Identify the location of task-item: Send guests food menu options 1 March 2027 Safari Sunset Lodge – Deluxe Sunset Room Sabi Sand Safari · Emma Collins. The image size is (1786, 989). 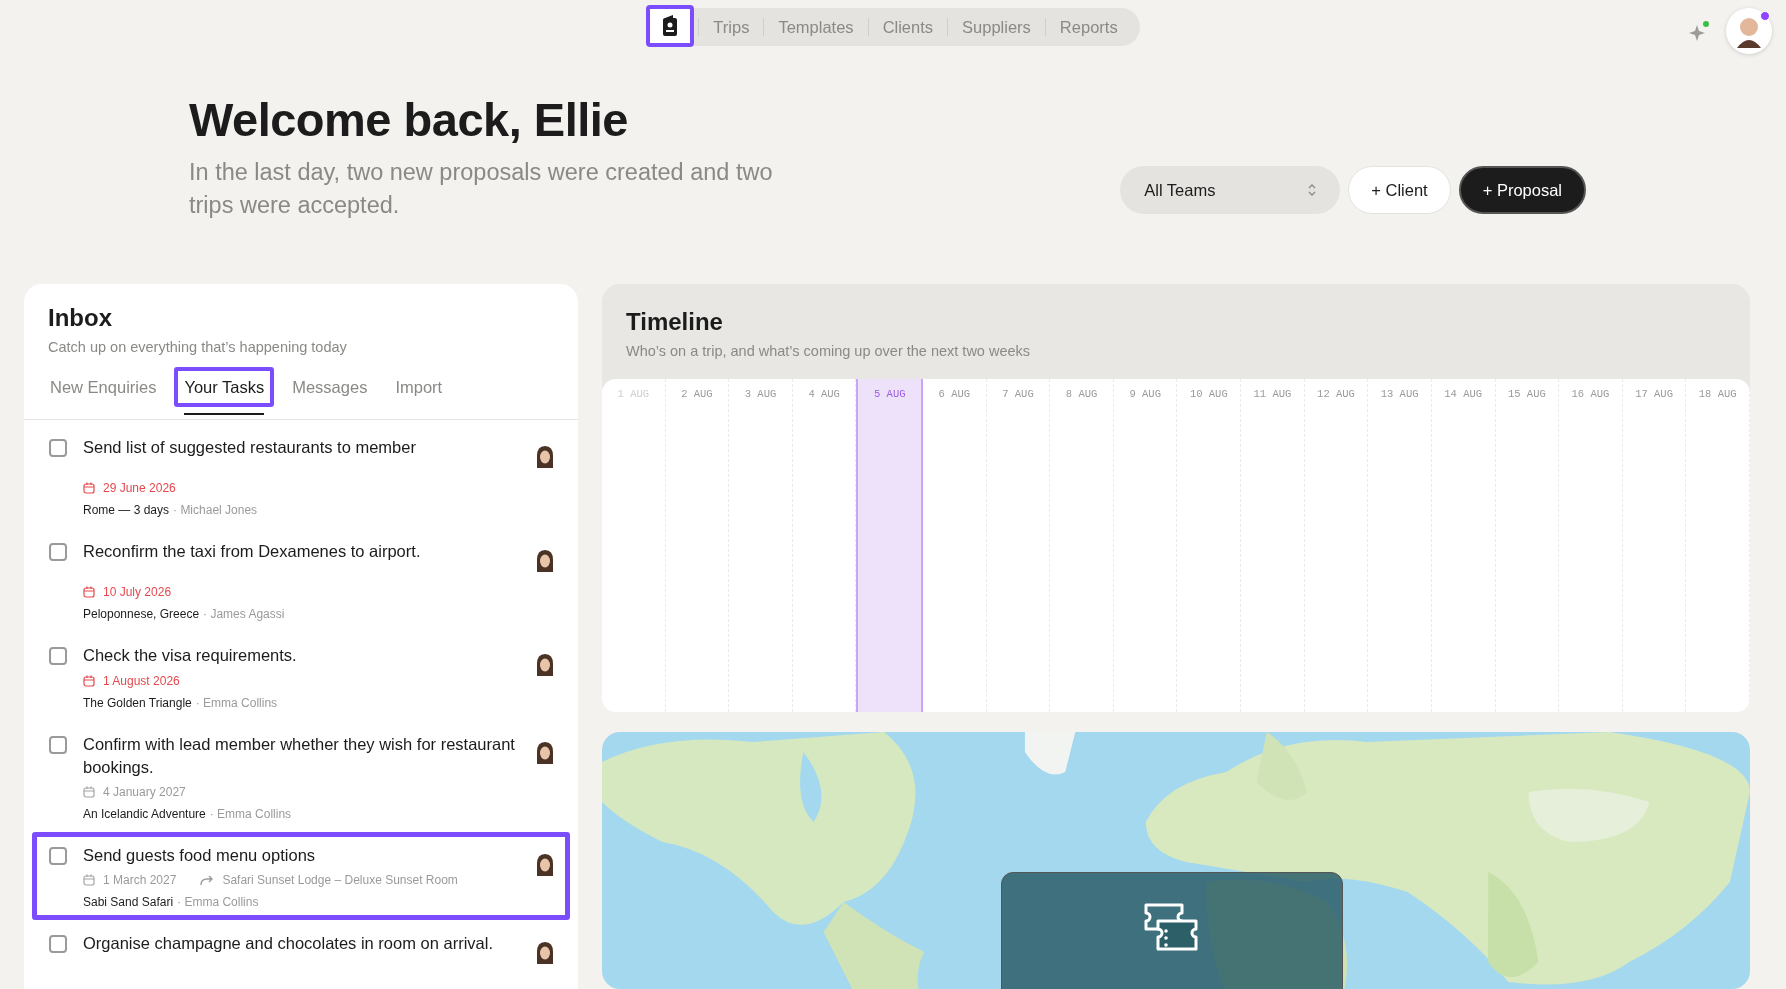
(301, 875).